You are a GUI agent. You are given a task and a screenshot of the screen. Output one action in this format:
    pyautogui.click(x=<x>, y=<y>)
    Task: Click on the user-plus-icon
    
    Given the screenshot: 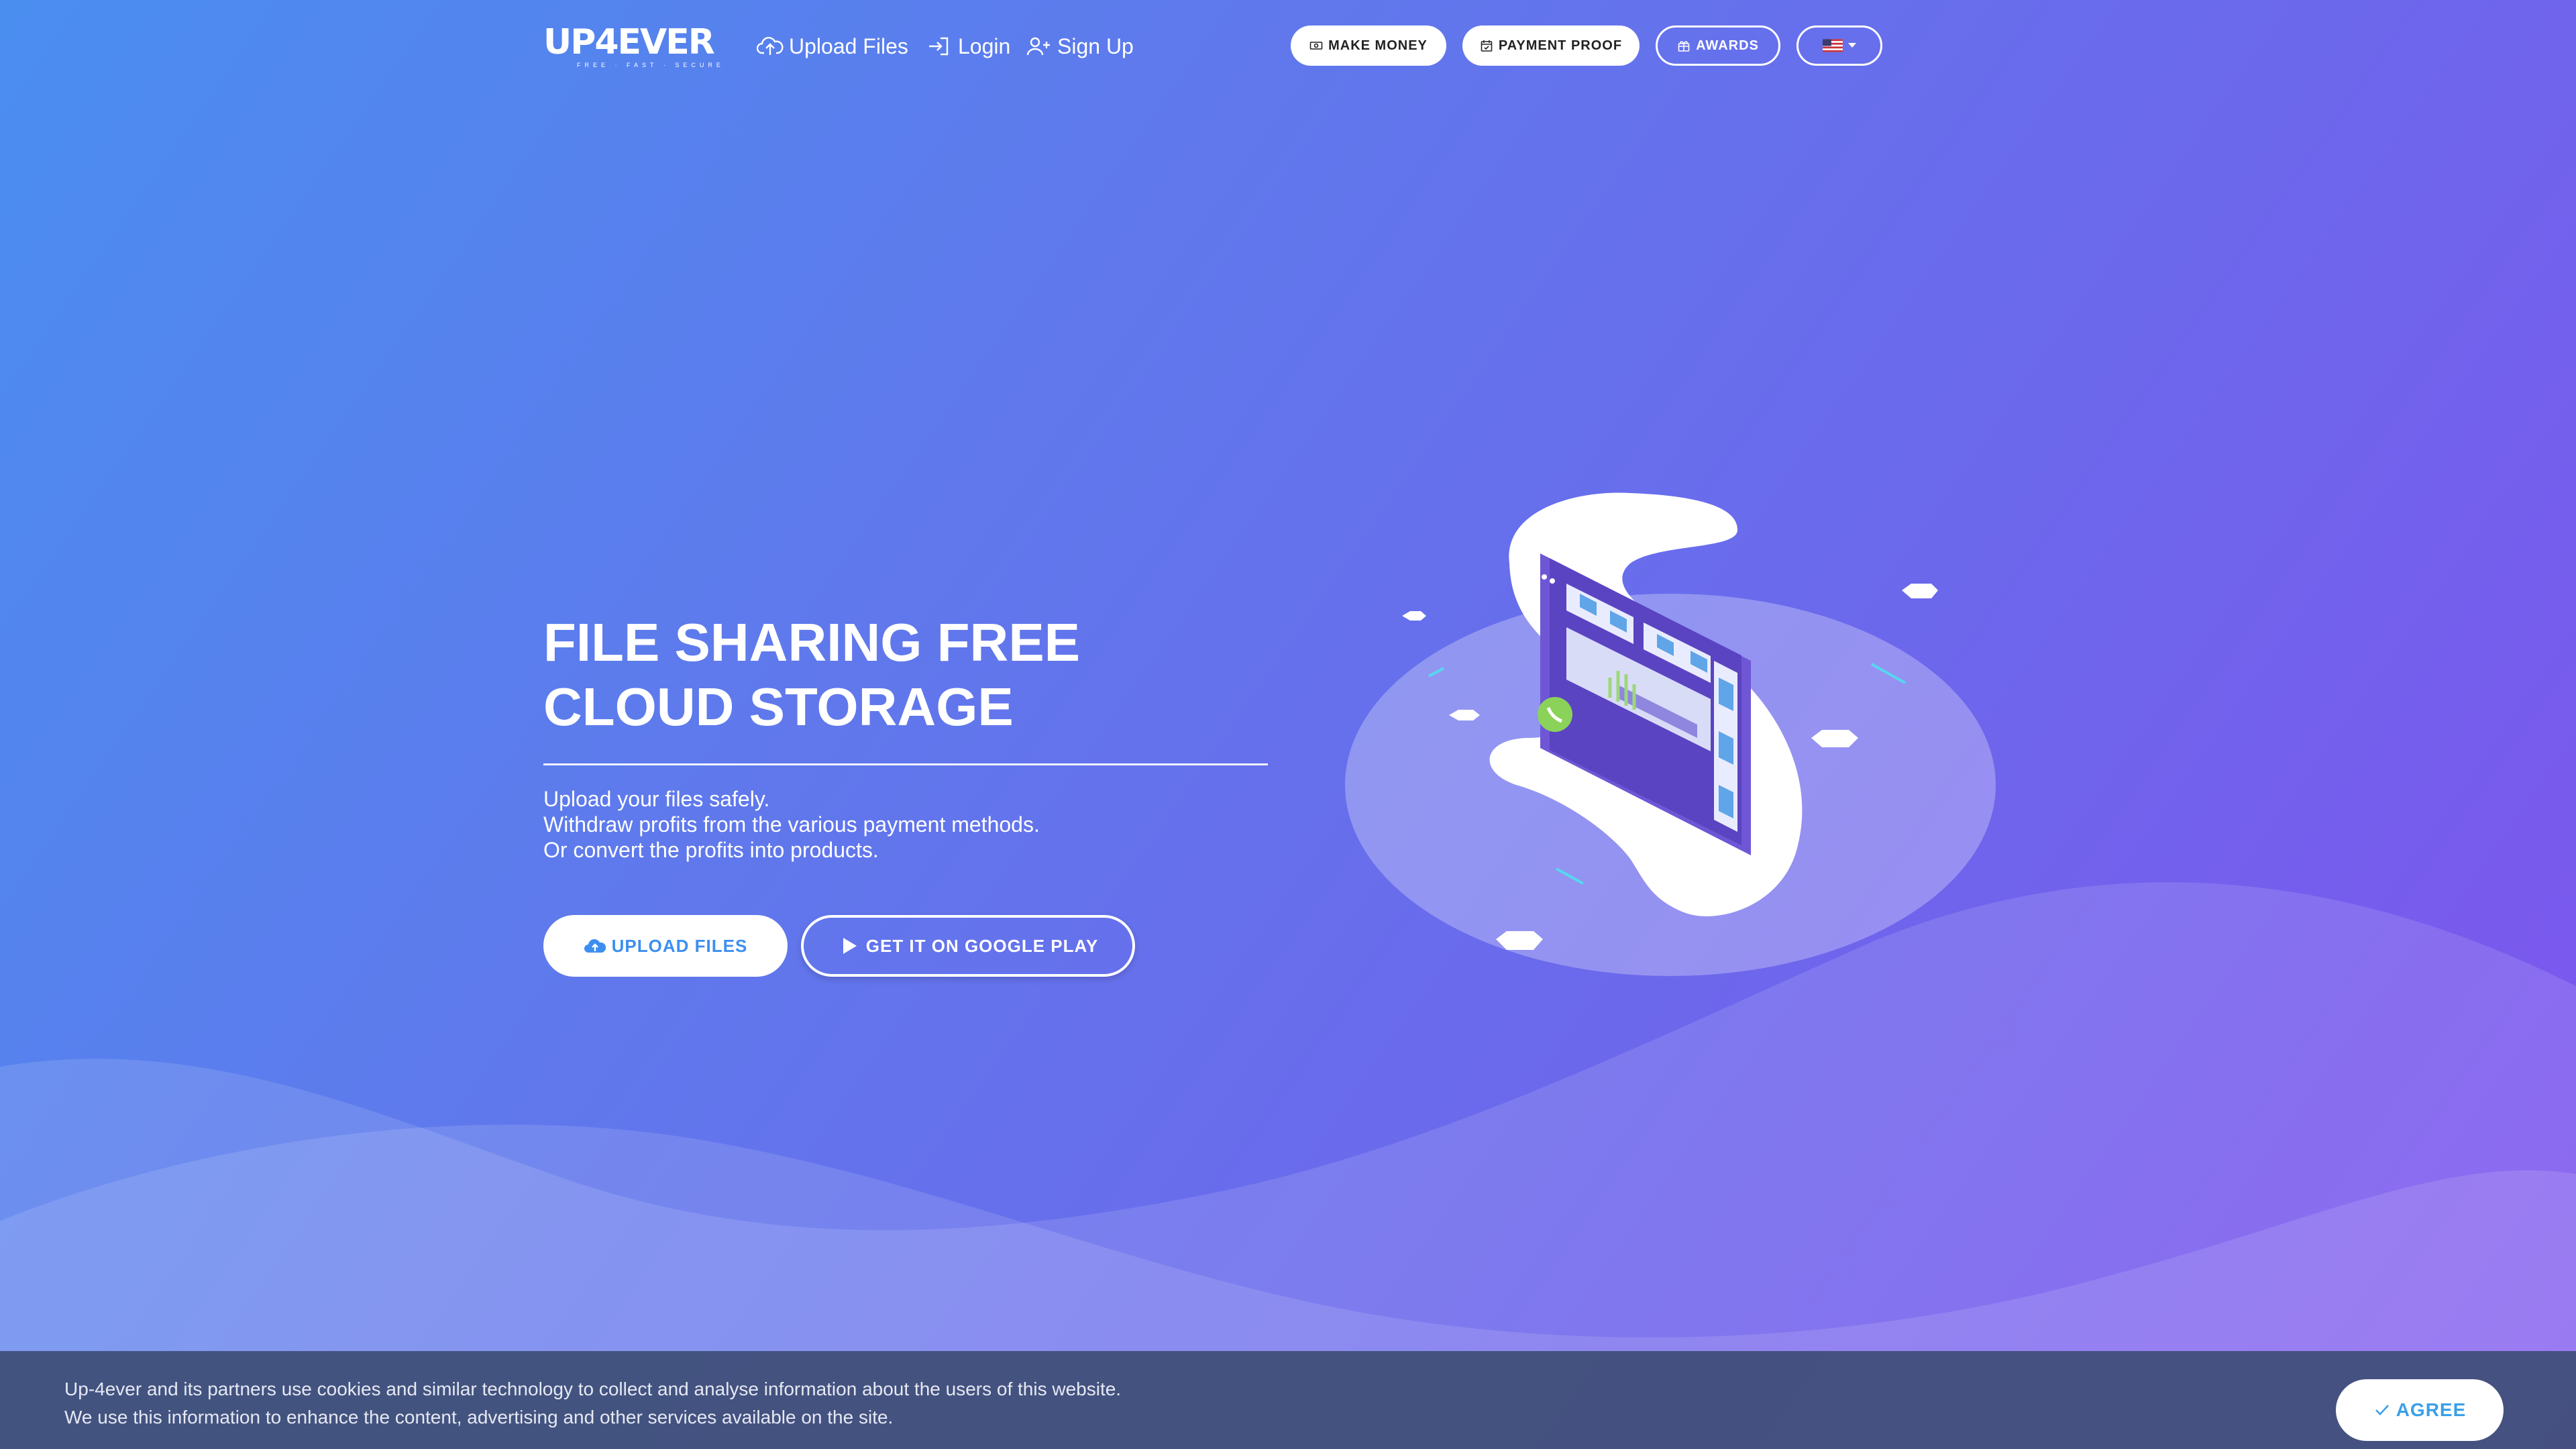 What is the action you would take?
    pyautogui.click(x=1038, y=46)
    